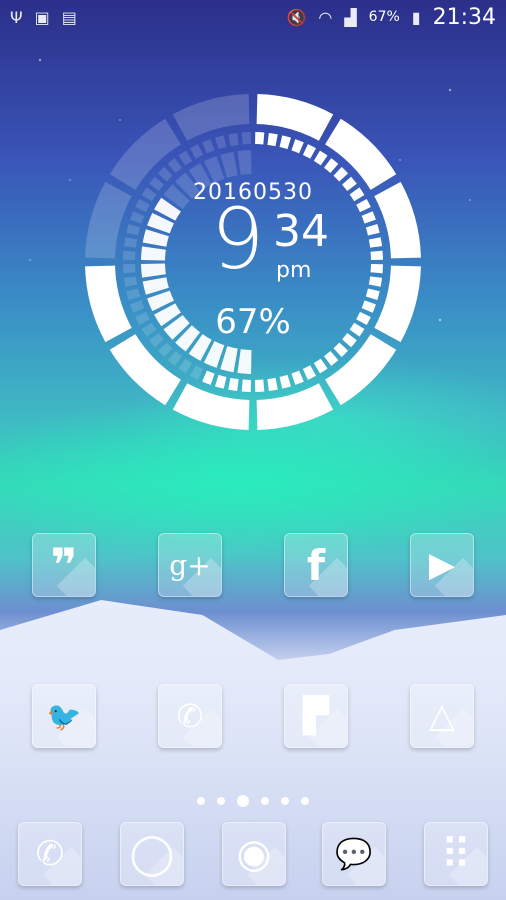  Describe the element at coordinates (350, 17) in the screenshot. I see `signal-icon: ▟` at that location.